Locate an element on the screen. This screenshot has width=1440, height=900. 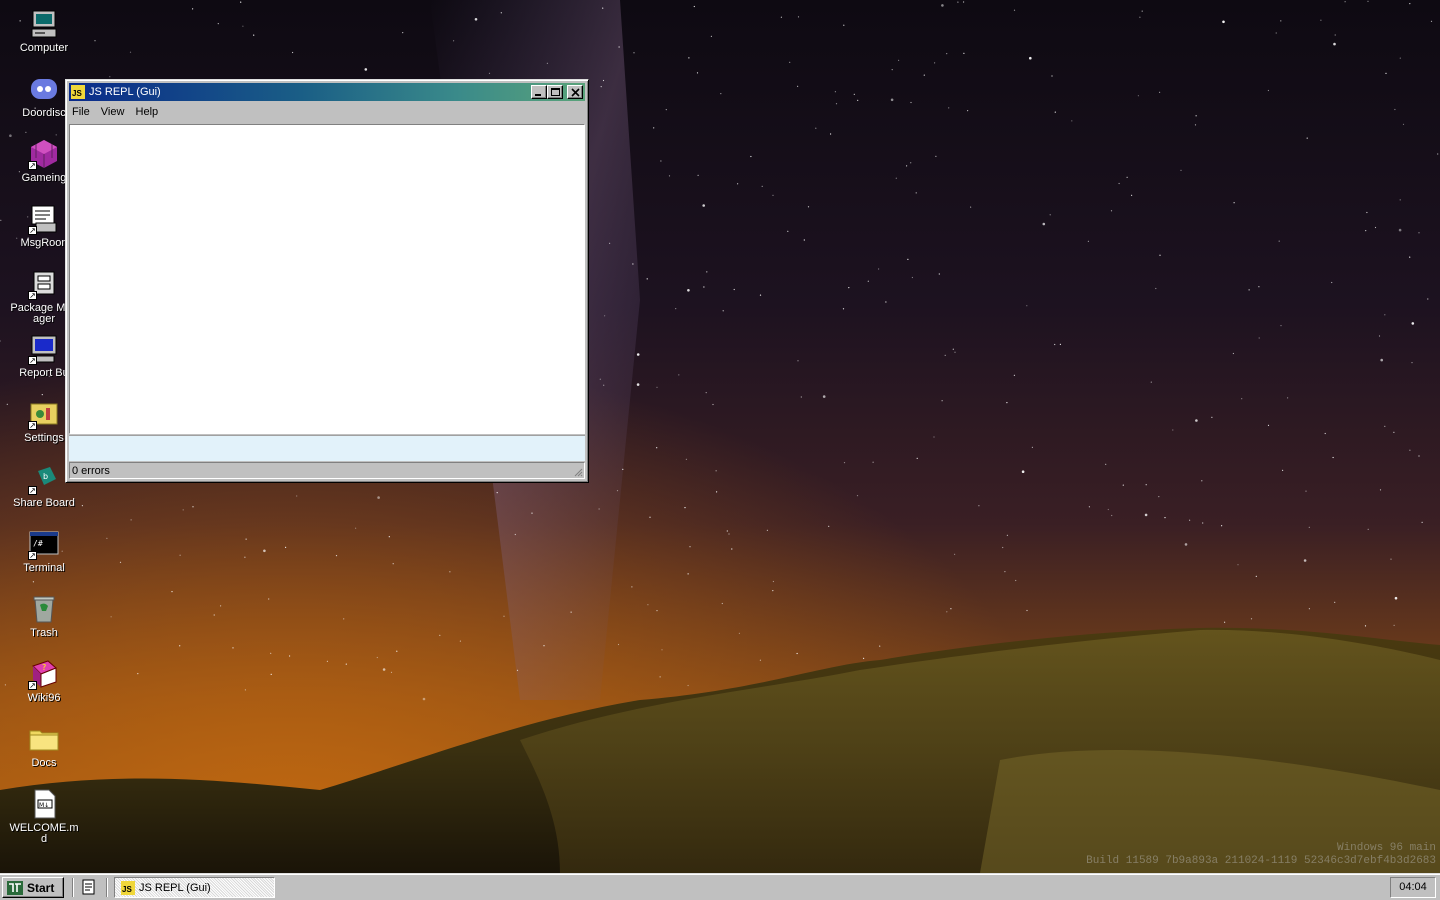
svg-text: b is located at coordinates (45, 476).